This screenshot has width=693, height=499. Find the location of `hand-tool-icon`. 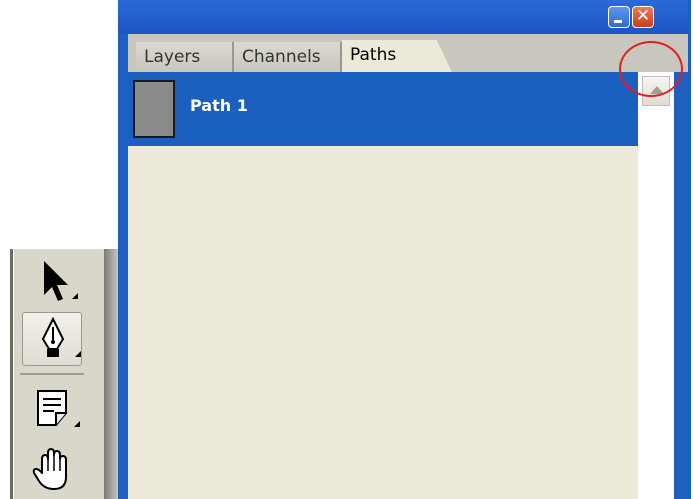

hand-tool-icon is located at coordinates (49, 469).